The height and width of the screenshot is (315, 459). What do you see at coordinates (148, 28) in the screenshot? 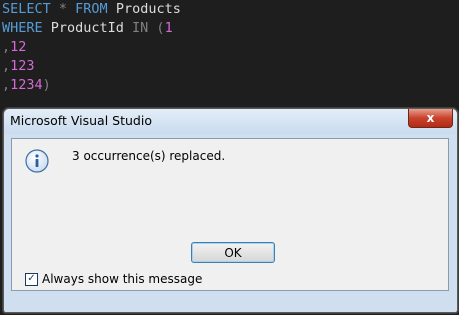
I see `code-token: IN (` at bounding box center [148, 28].